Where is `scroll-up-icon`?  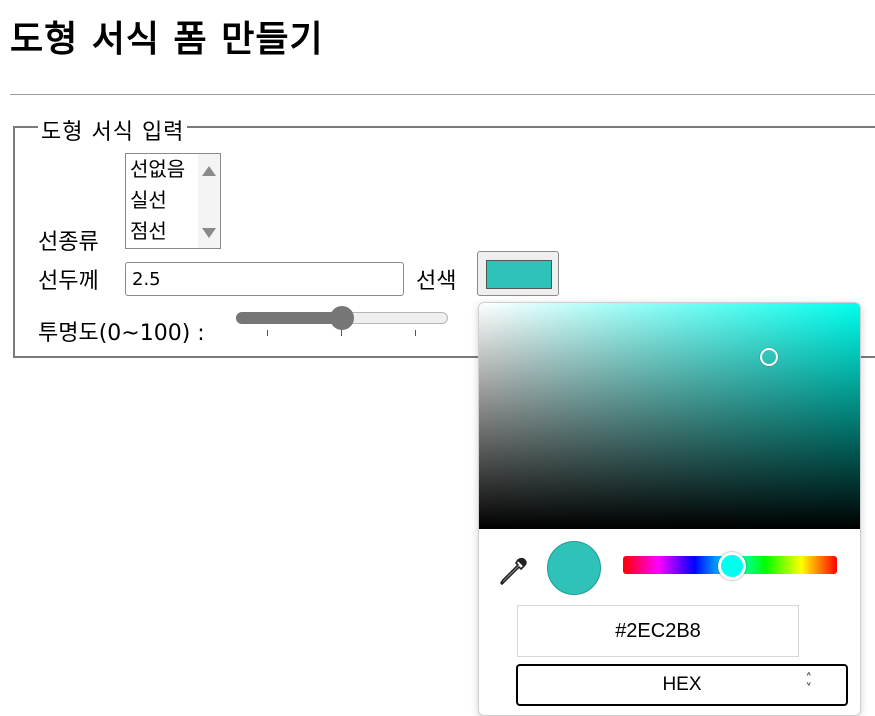 scroll-up-icon is located at coordinates (209, 171).